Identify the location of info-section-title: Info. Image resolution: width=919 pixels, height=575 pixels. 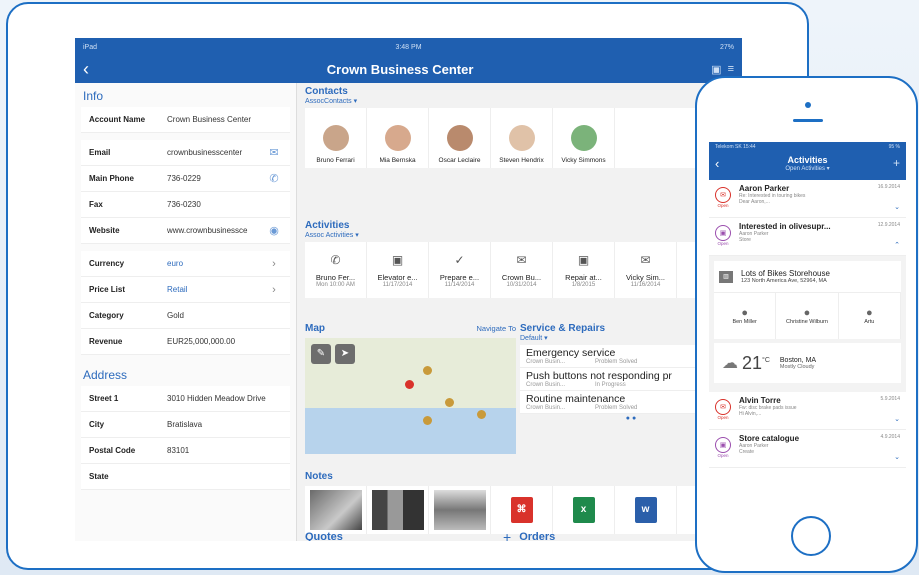
(93, 96).